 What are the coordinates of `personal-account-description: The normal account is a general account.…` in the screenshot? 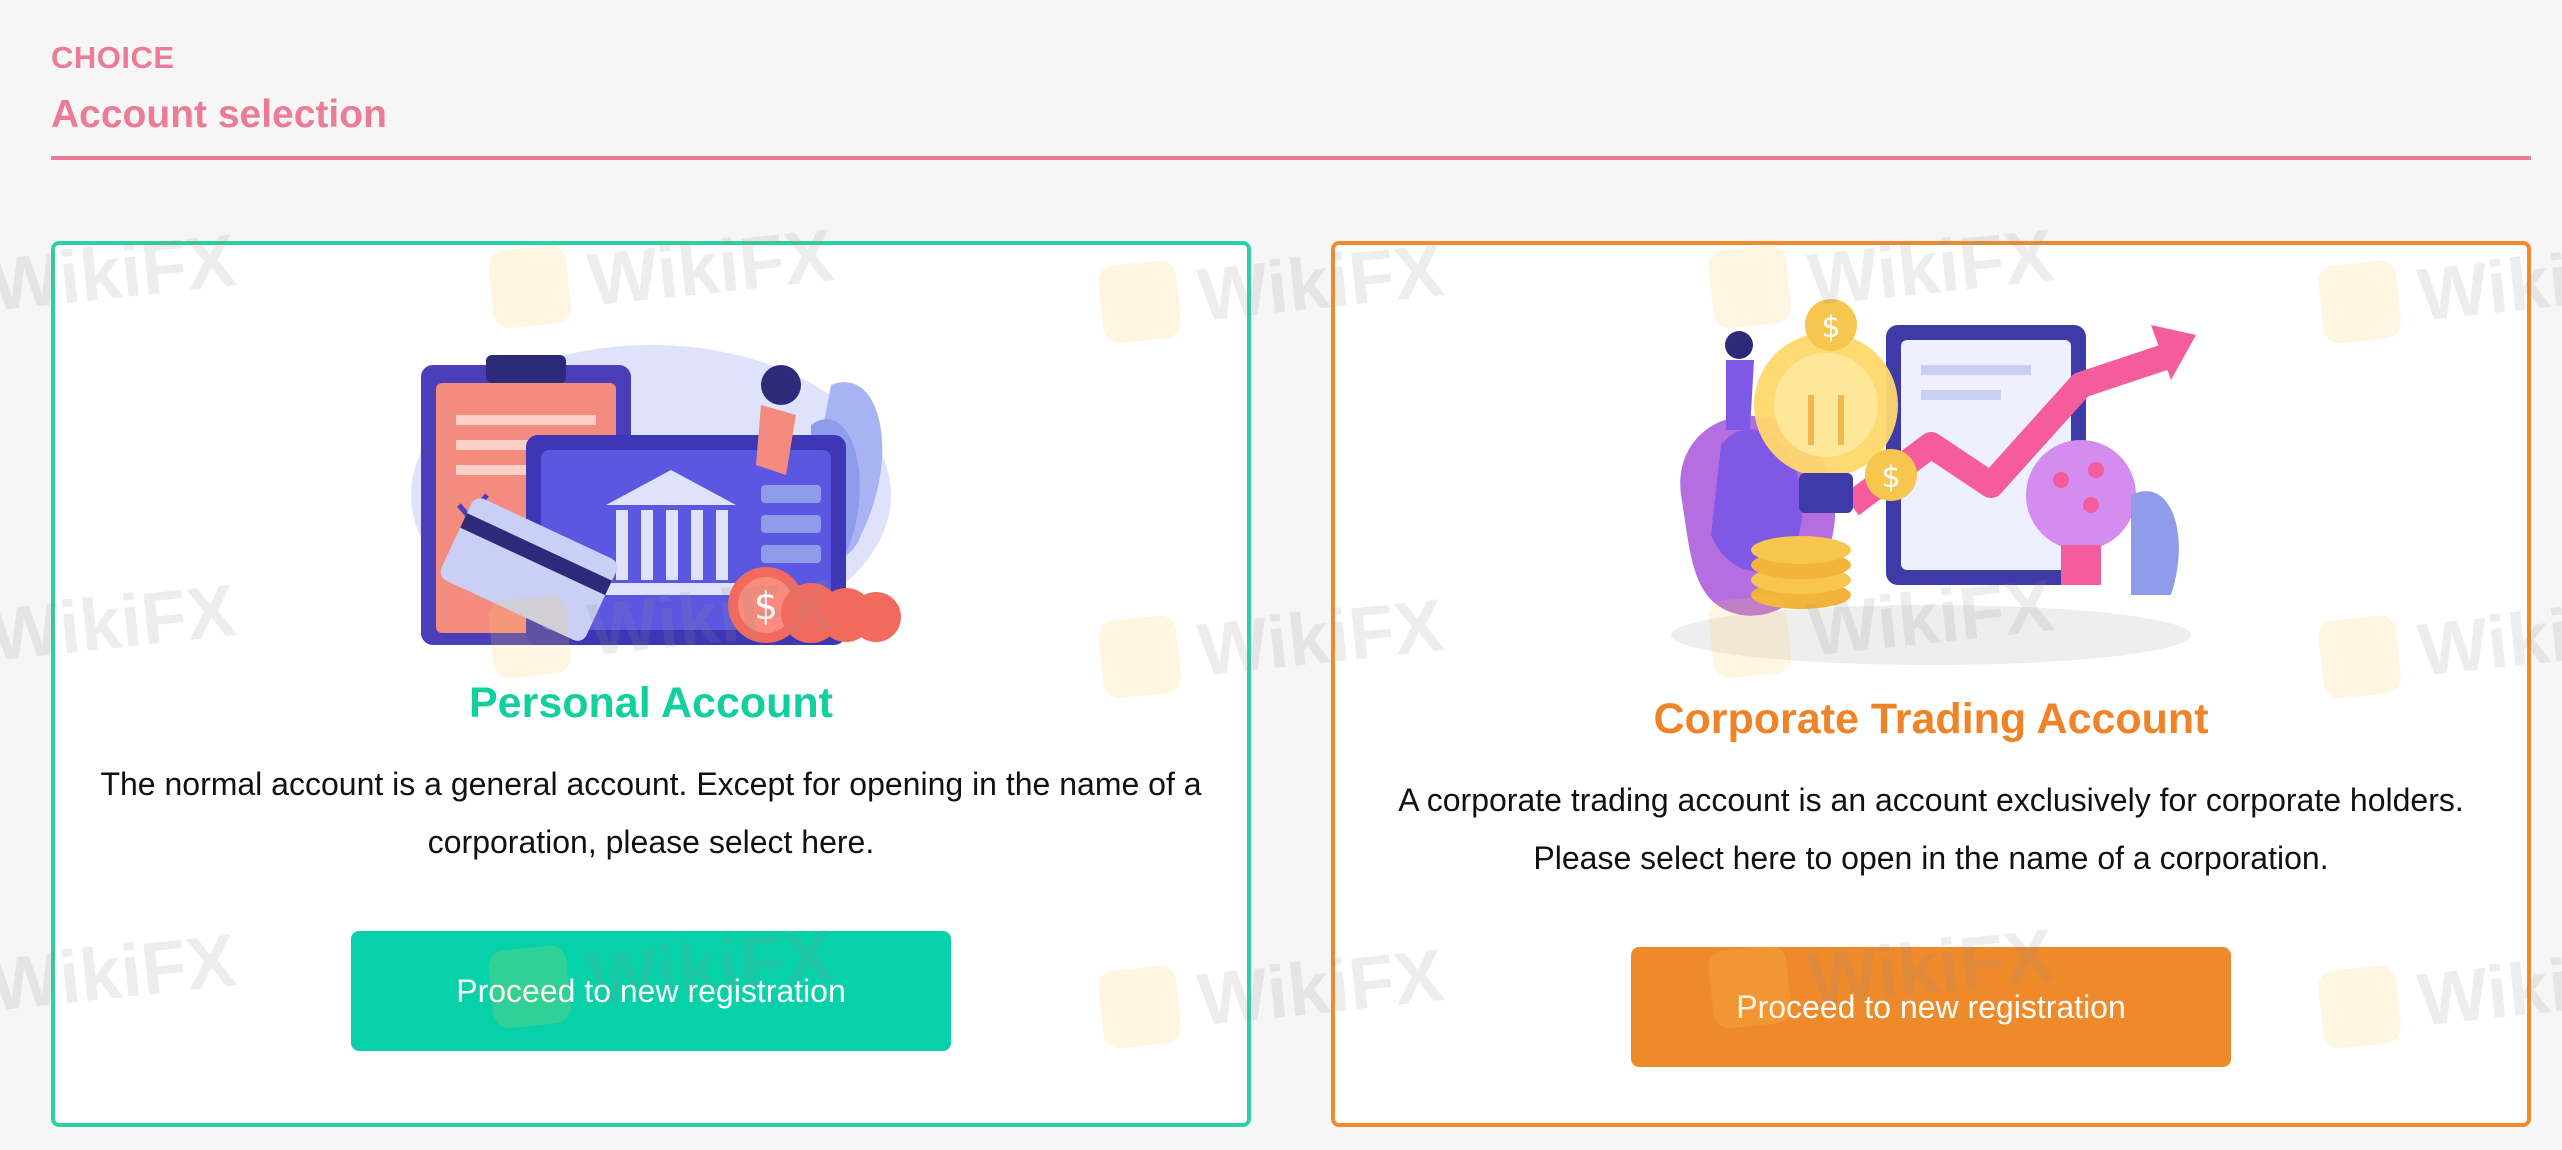 It's located at (651, 813).